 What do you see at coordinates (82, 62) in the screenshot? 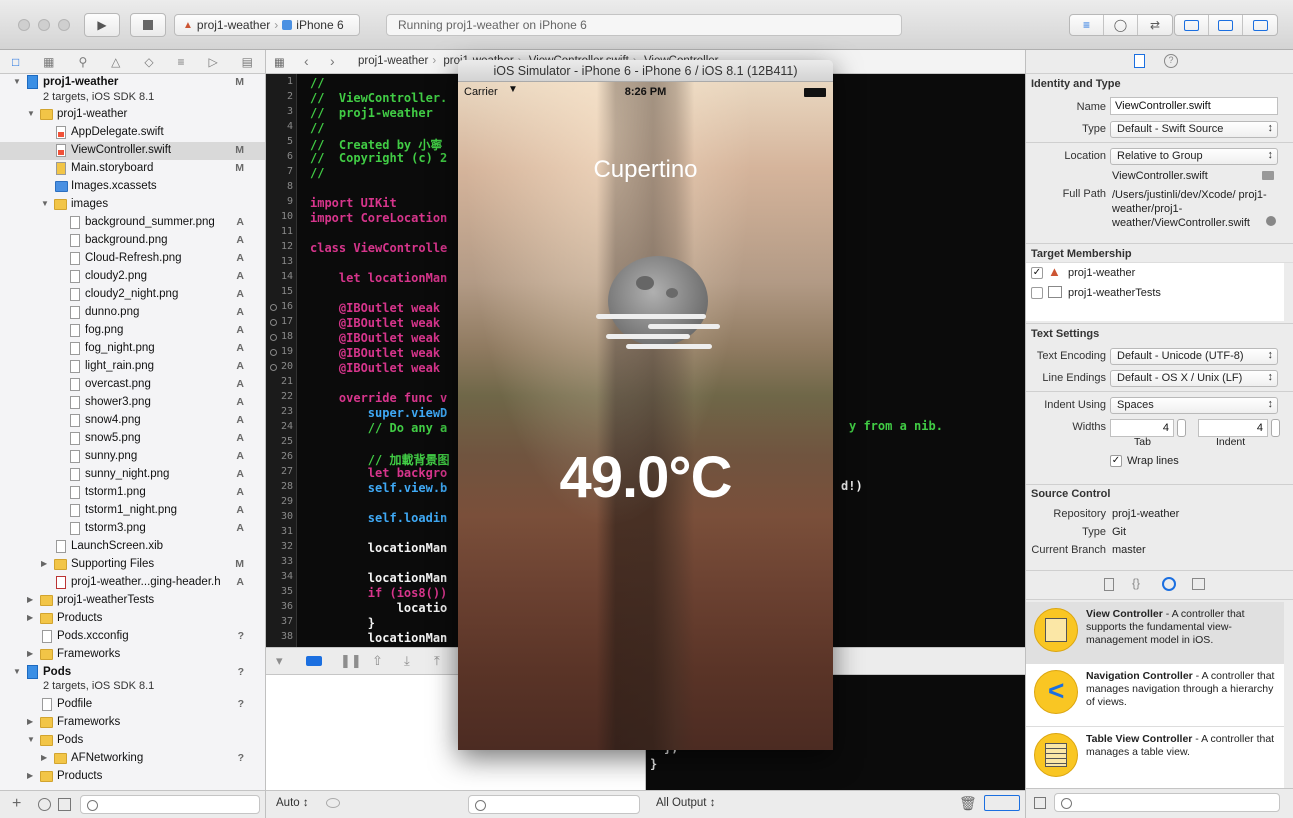
I see `find-navigator-icon: ⚲` at bounding box center [82, 62].